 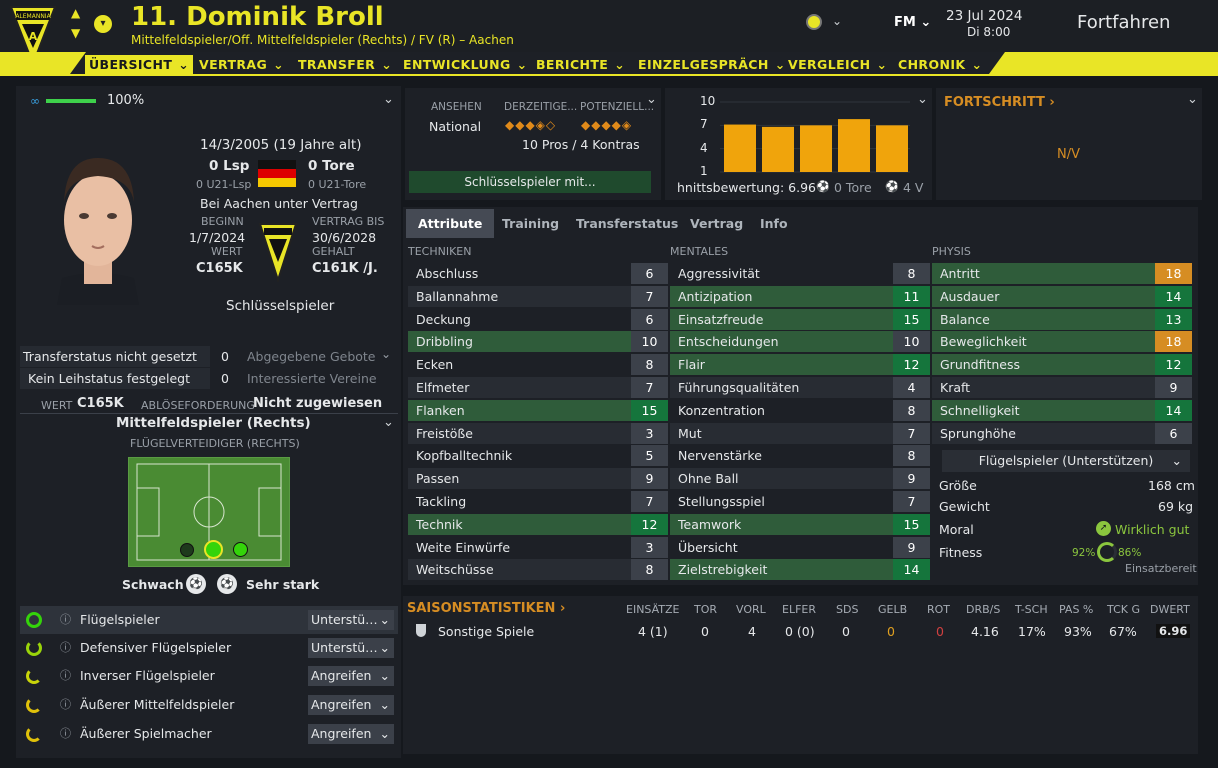 What do you see at coordinates (781, 570) in the screenshot?
I see `attribute-mental-row: Zielstrebigkeit` at bounding box center [781, 570].